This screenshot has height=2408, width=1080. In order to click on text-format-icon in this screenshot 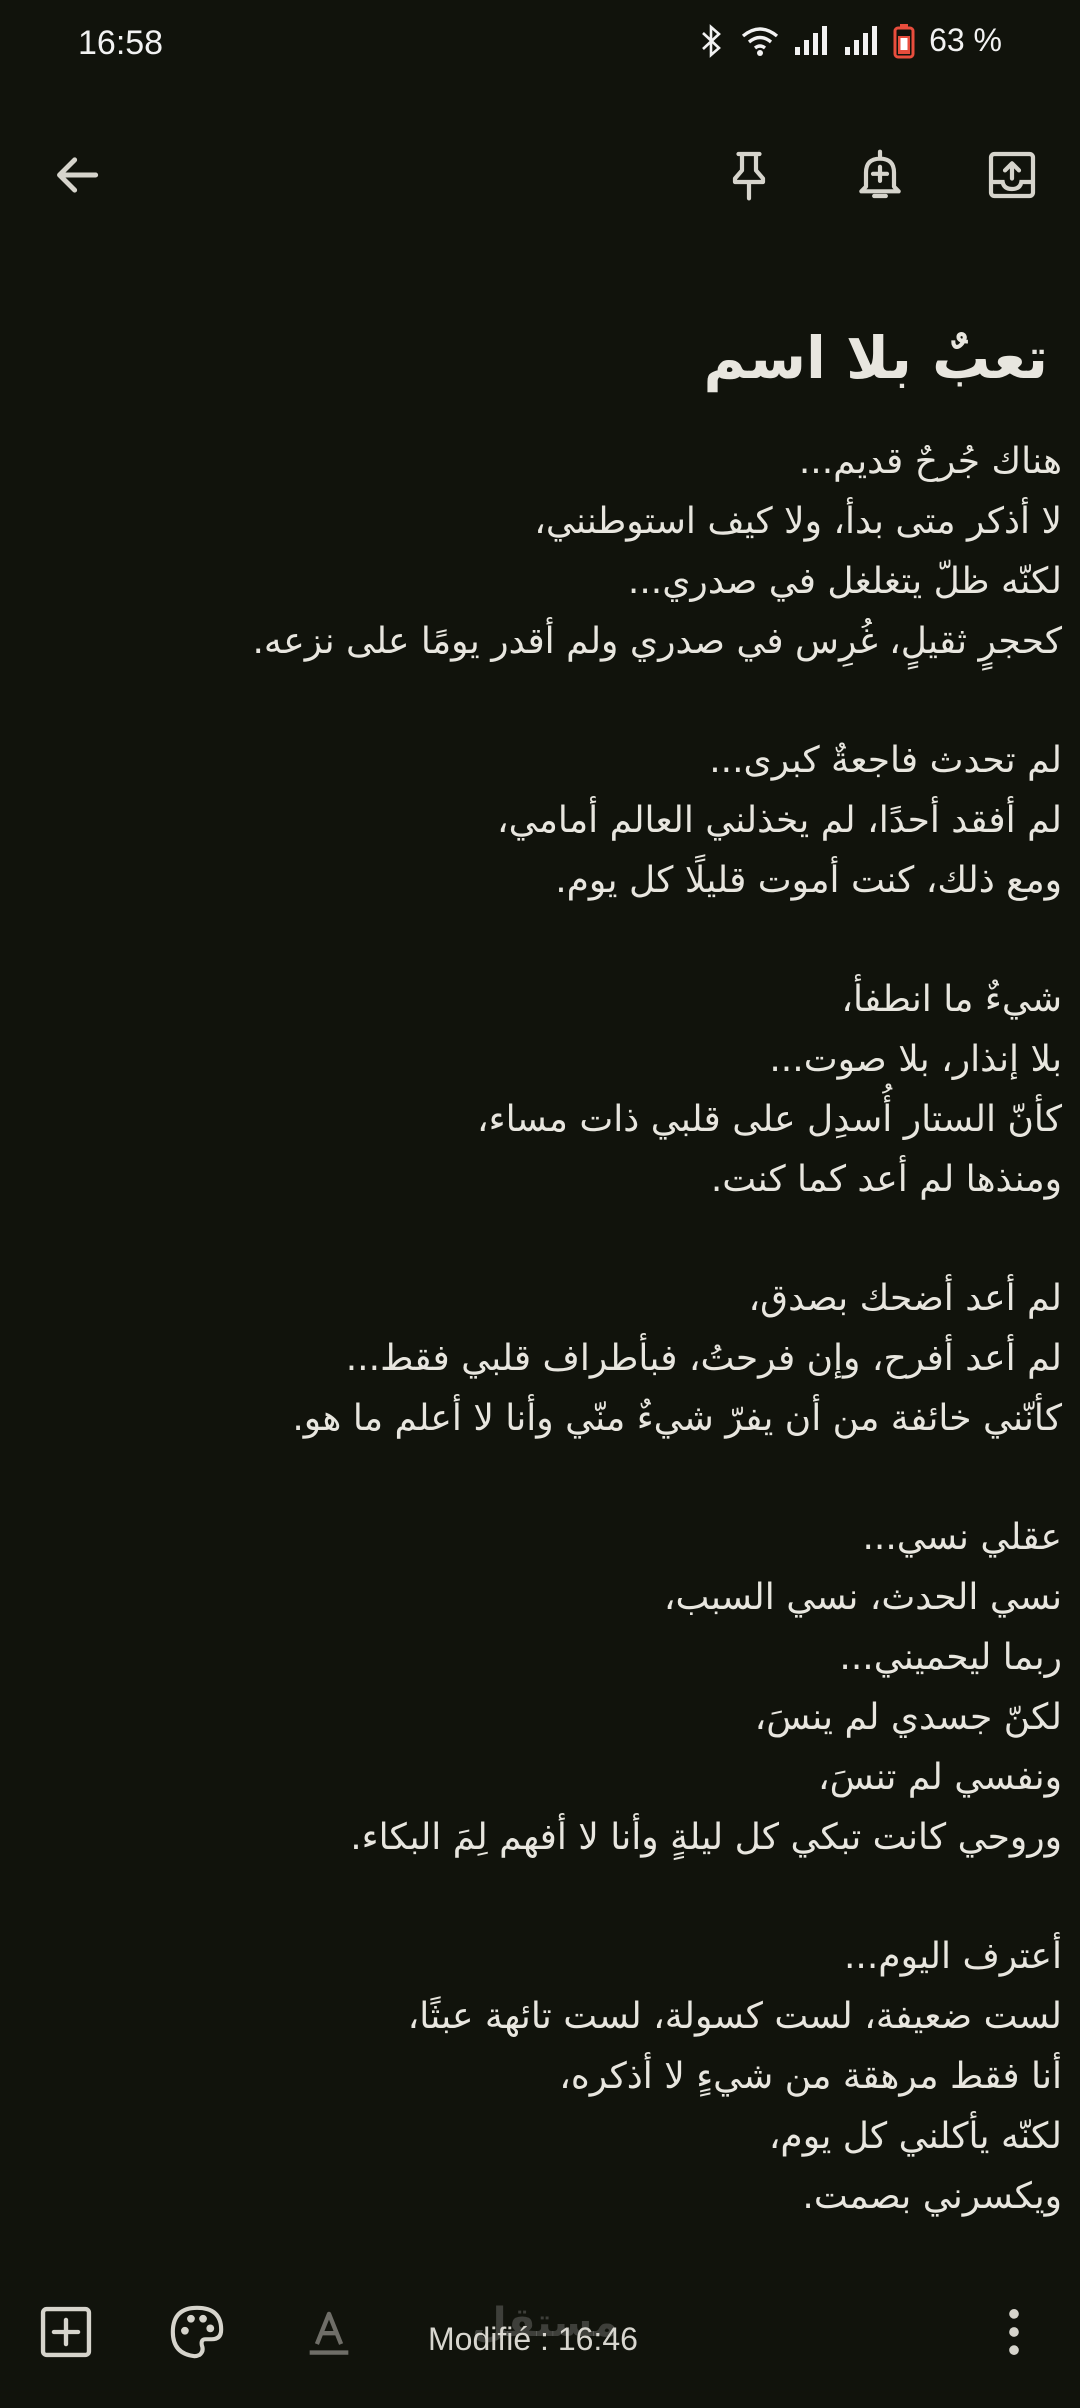, I will do `click(329, 2333)`.